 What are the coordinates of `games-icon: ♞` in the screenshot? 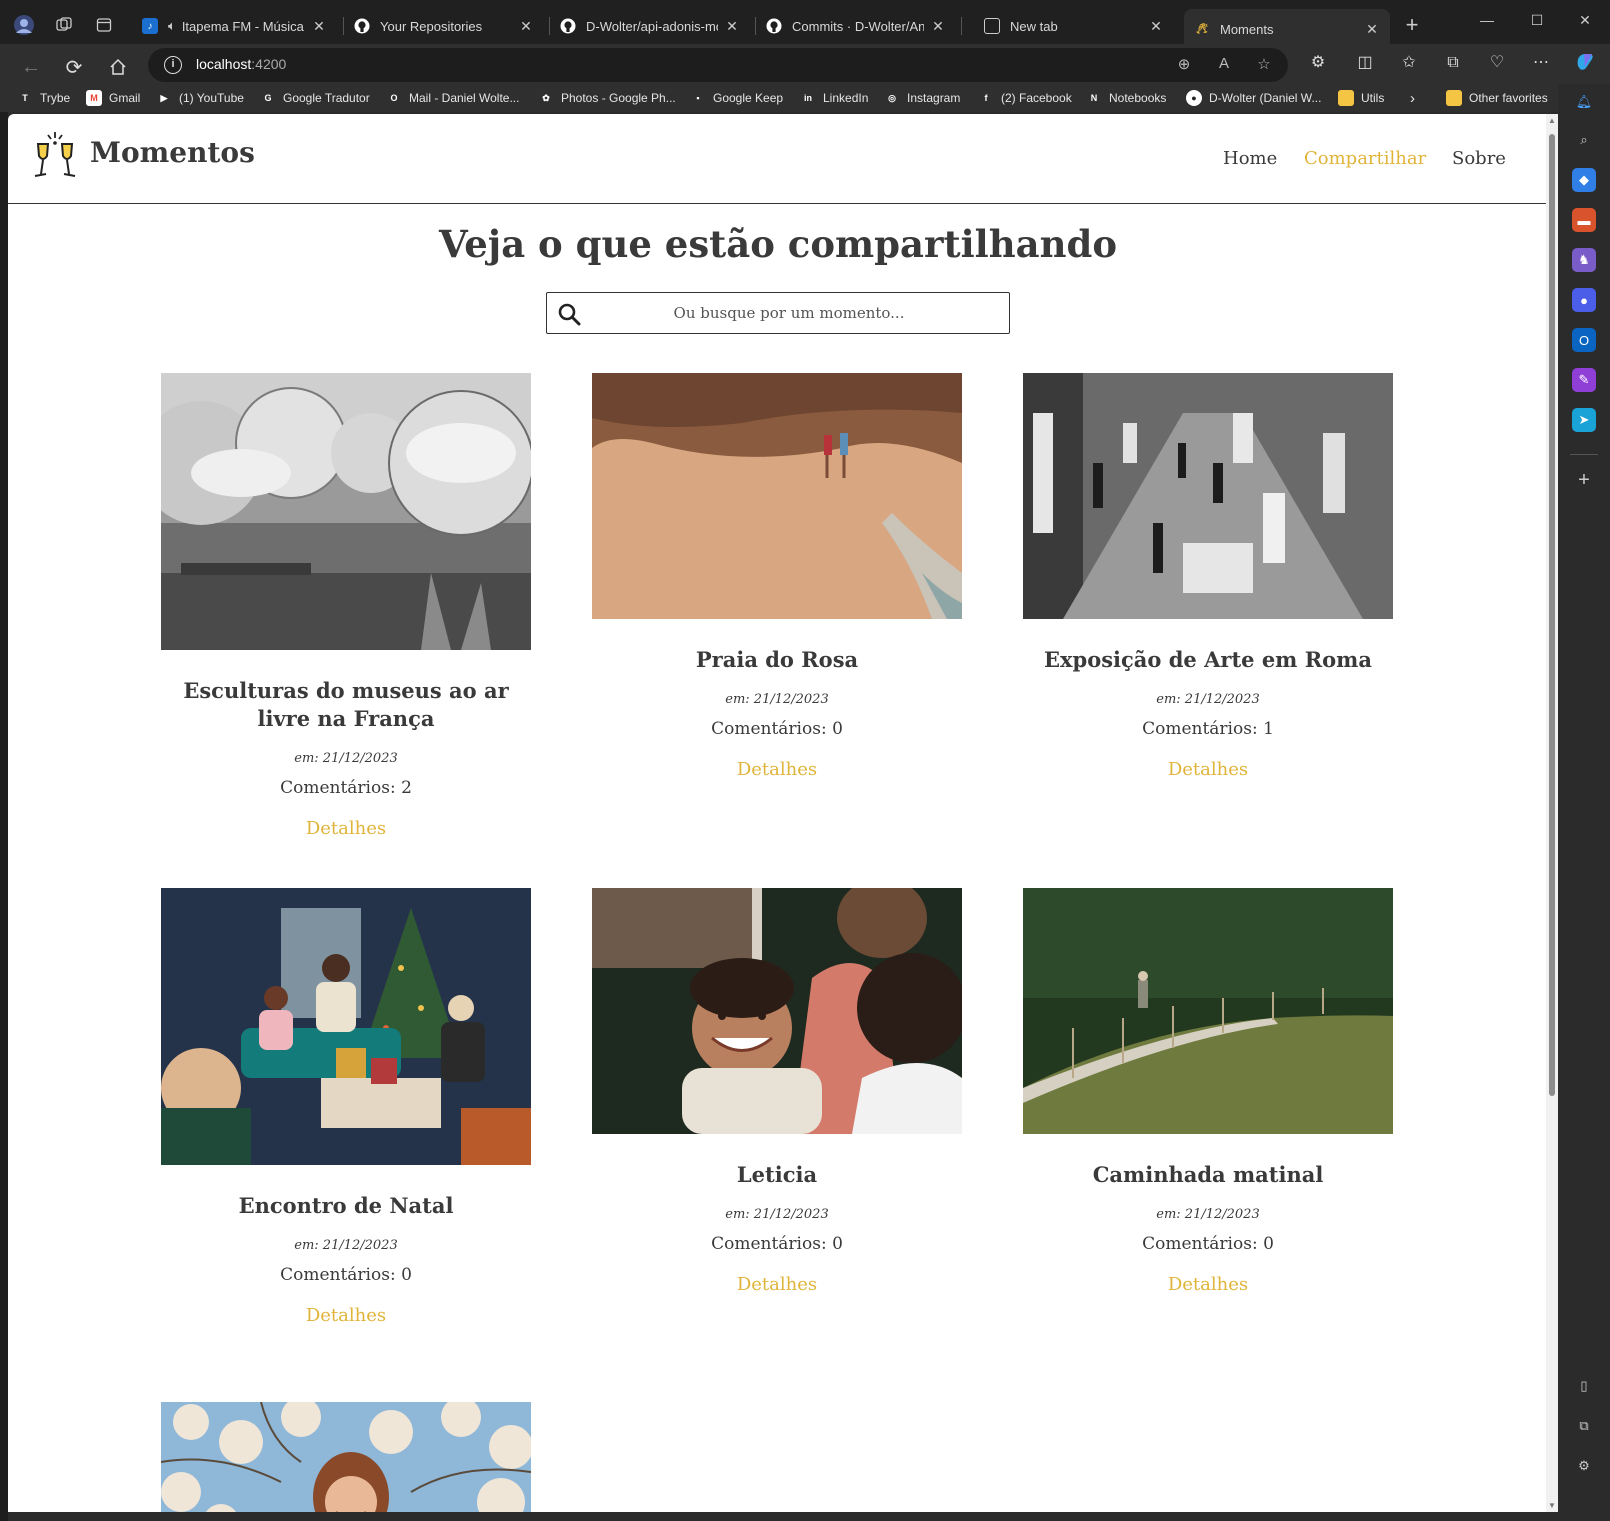 It's located at (1584, 260).